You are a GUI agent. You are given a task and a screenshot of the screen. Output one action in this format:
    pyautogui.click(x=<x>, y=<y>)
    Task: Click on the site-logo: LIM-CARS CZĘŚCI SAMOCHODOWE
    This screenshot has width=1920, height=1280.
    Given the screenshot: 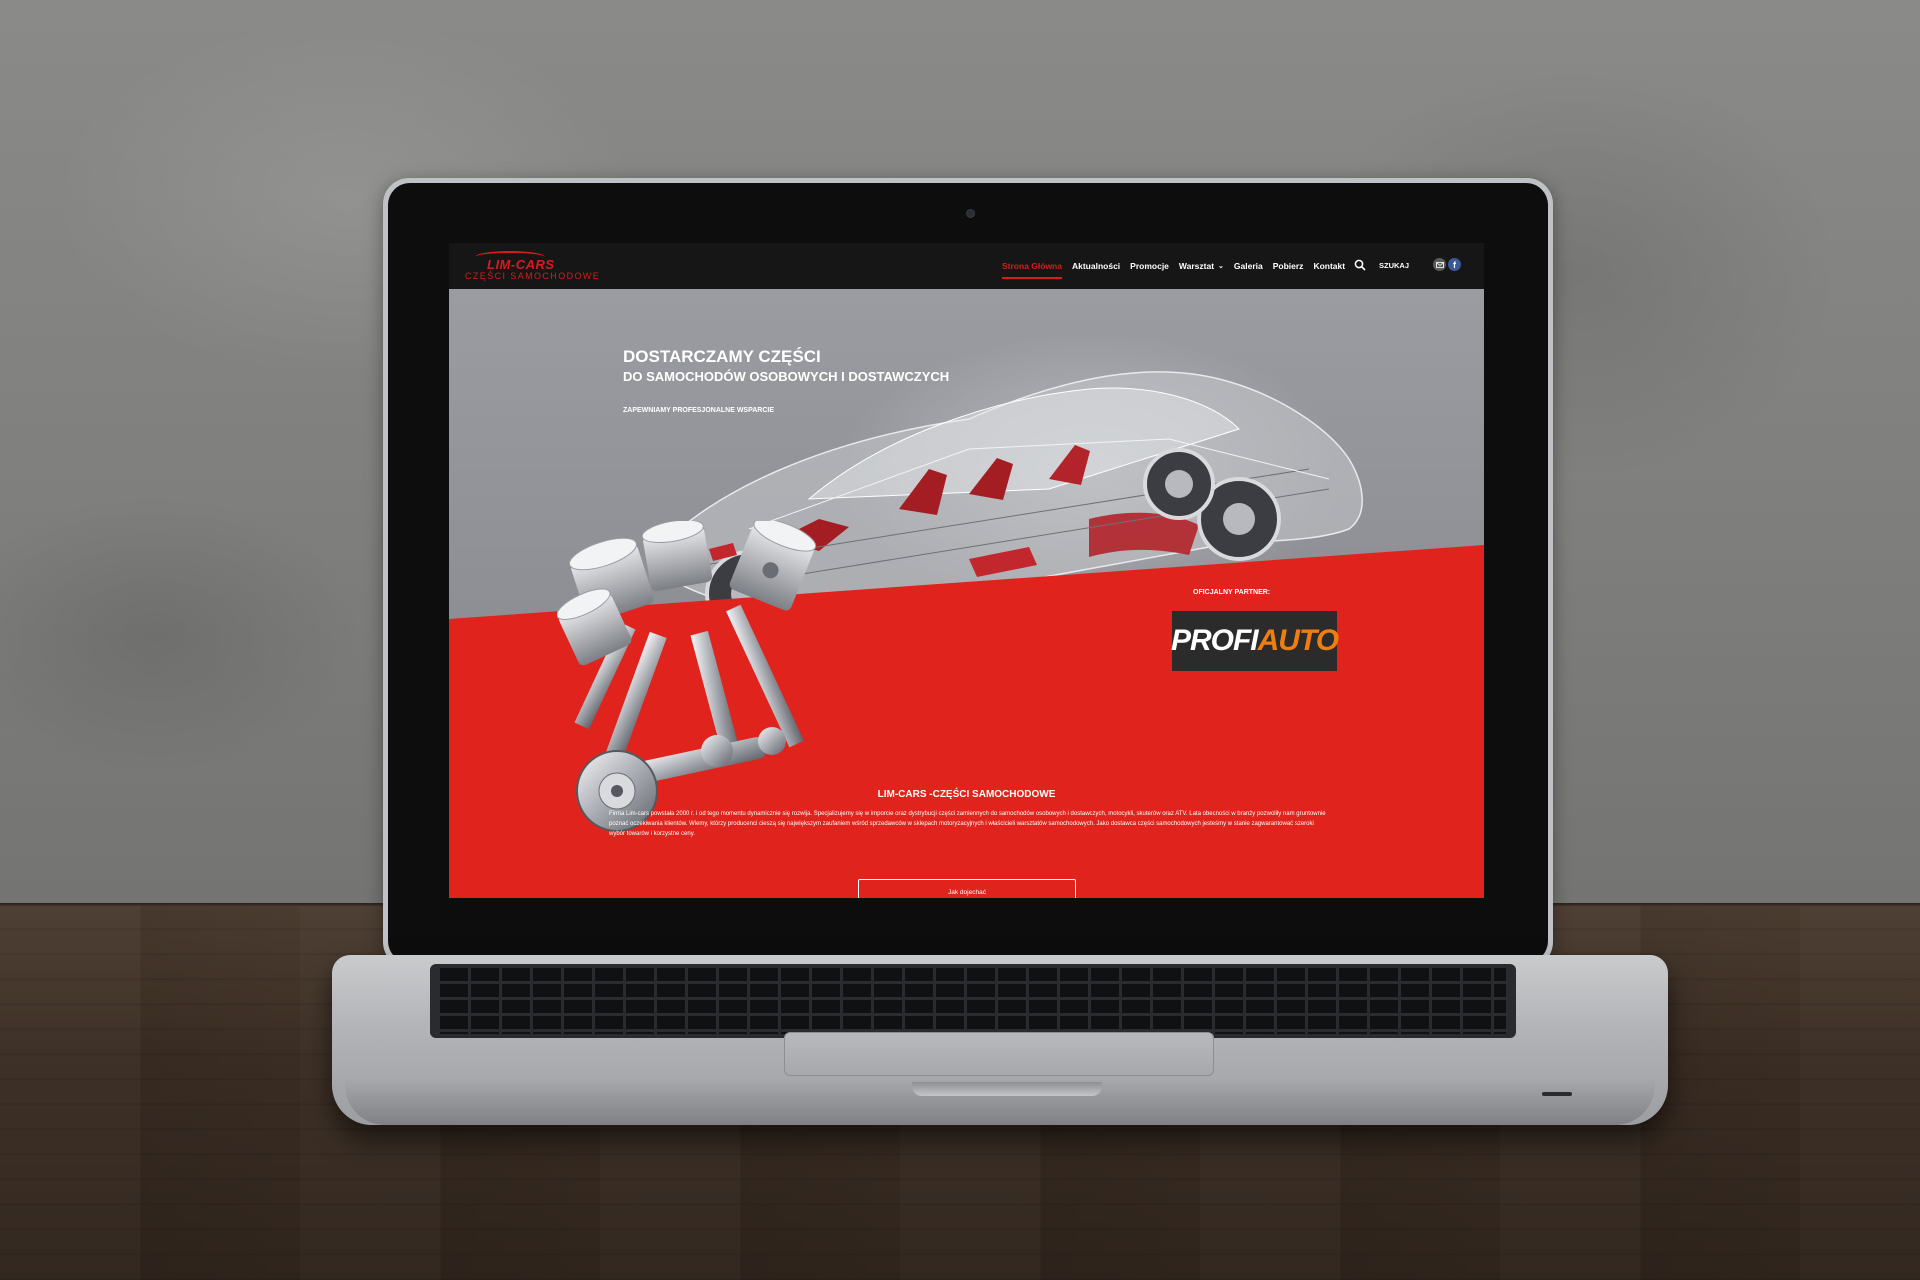 What is the action you would take?
    pyautogui.click(x=532, y=267)
    